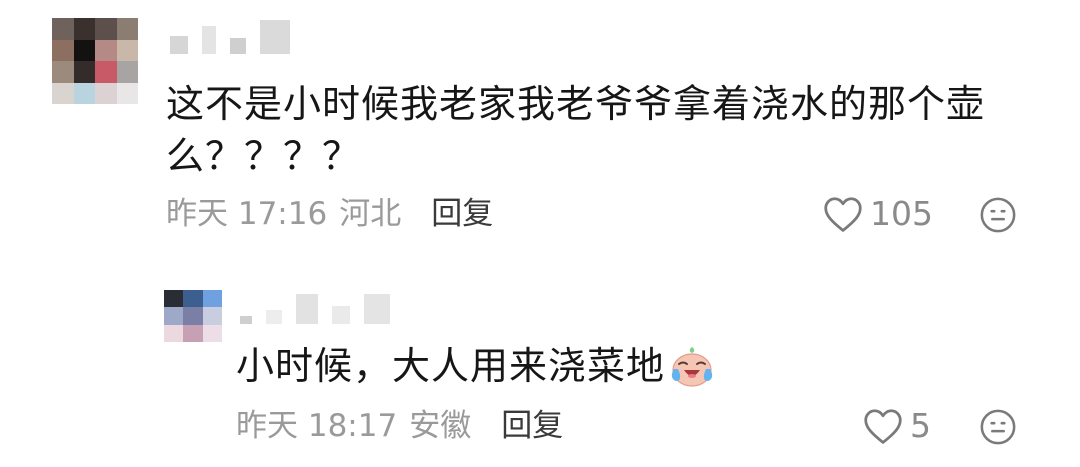 The height and width of the screenshot is (467, 1080). I want to click on comment-time: 昨天 17:16, so click(247, 214).